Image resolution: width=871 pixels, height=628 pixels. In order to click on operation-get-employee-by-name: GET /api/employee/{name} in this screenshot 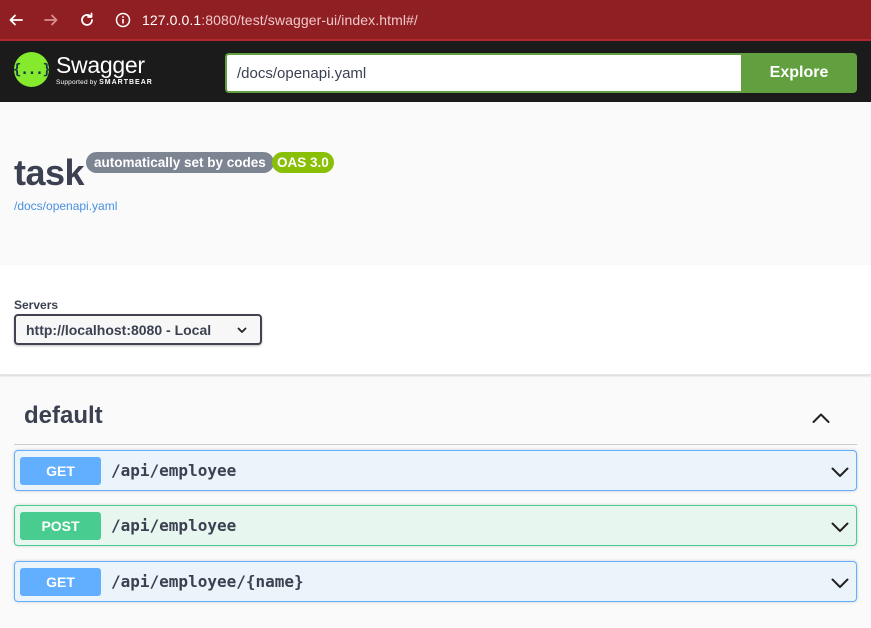, I will do `click(435, 581)`.